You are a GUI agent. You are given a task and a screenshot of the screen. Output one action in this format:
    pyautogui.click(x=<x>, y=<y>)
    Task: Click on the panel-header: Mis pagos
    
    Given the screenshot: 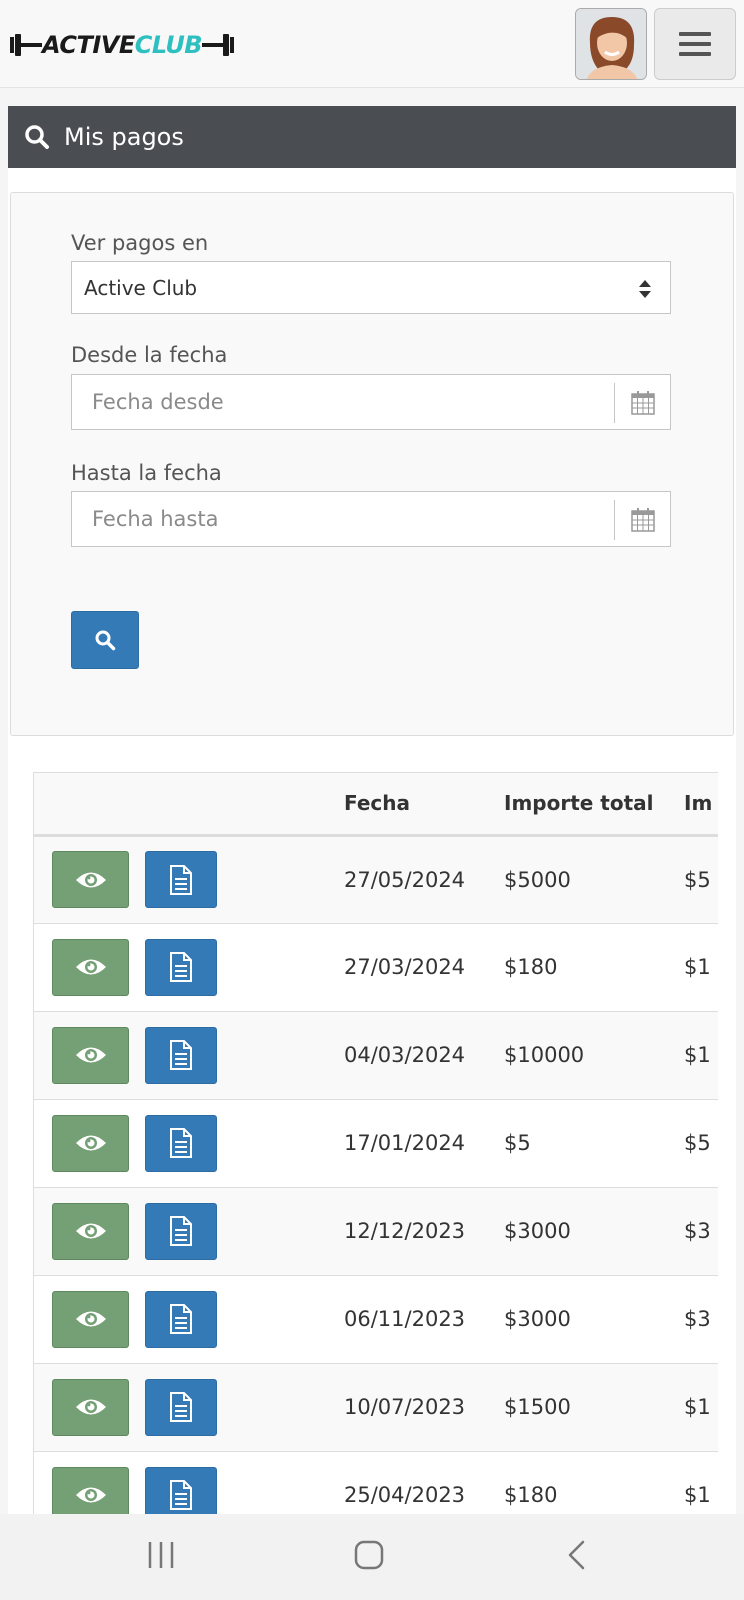 What is the action you would take?
    pyautogui.click(x=372, y=137)
    